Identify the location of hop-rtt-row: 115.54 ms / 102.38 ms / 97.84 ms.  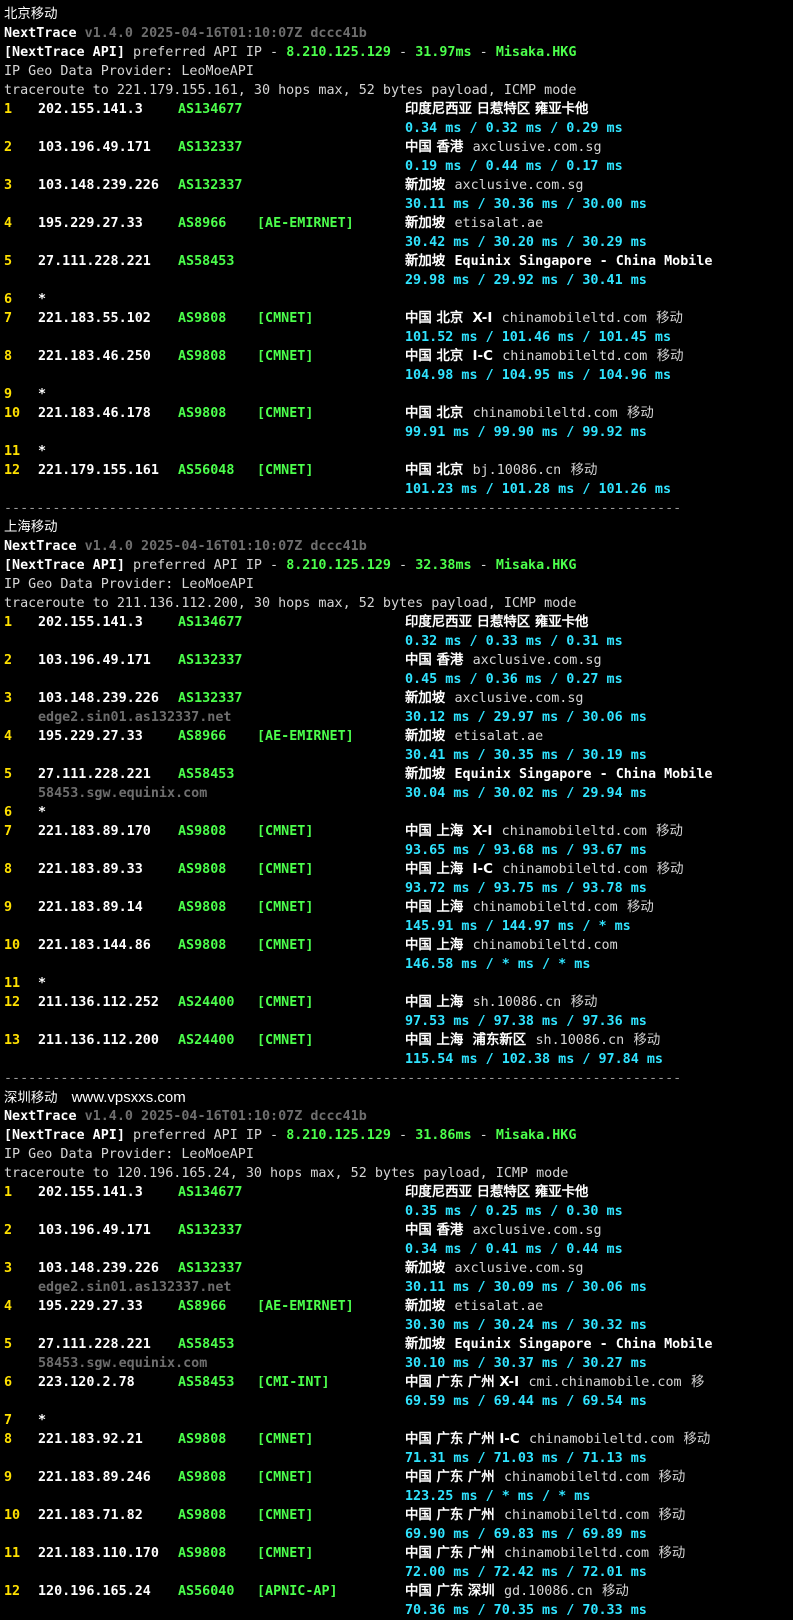
(398, 1059).